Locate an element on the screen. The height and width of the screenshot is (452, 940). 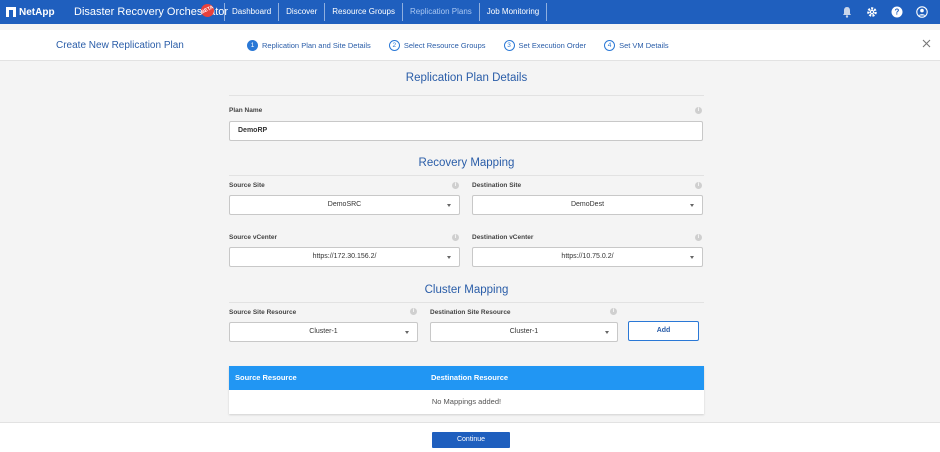
step-label: Set VM Details is located at coordinates (644, 45).